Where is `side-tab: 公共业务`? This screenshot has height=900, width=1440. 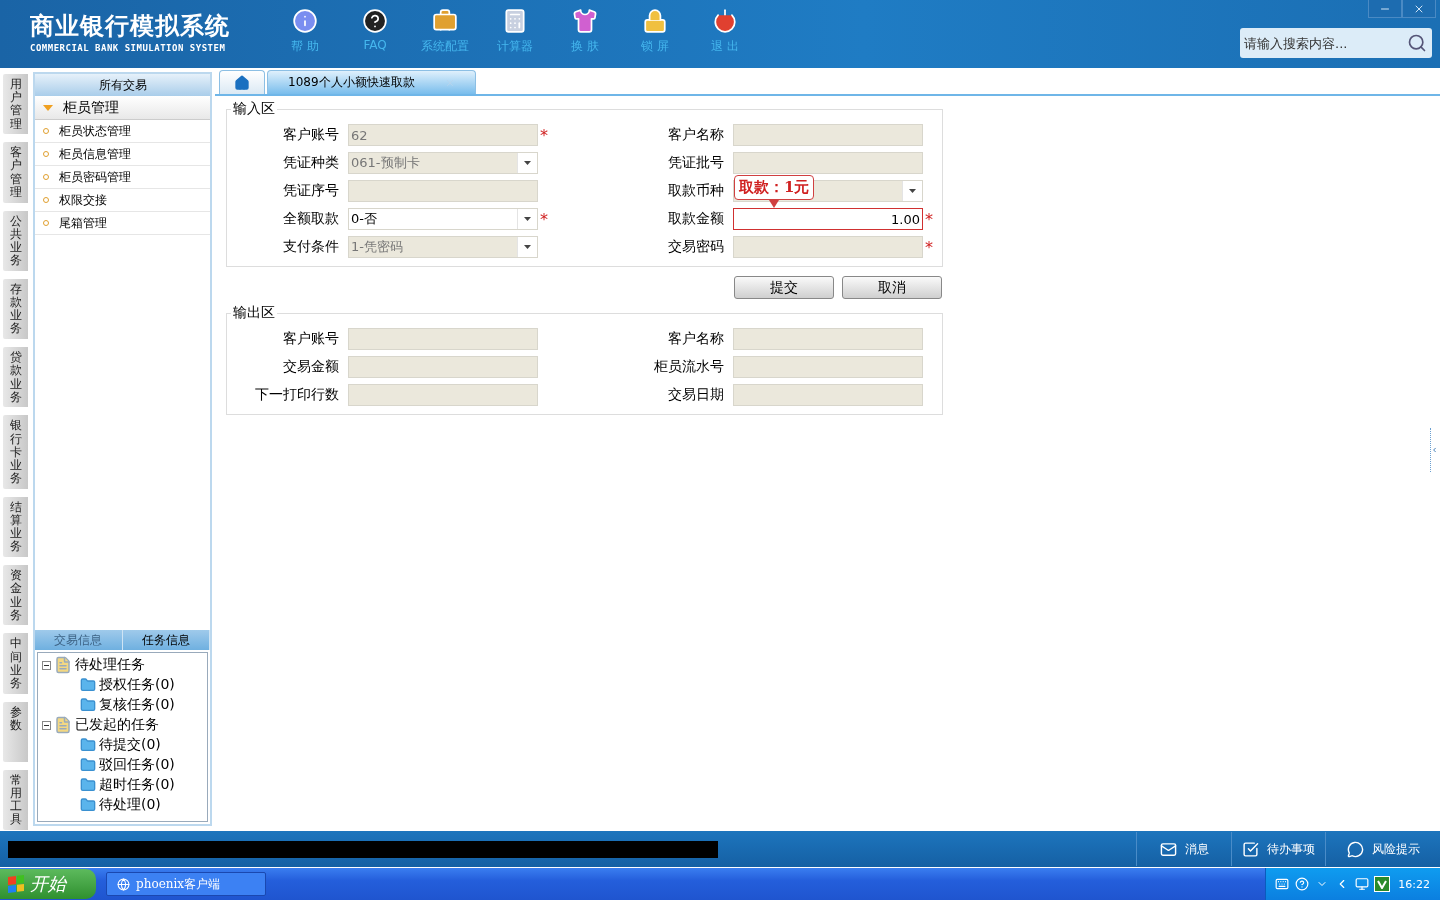 side-tab: 公共业务 is located at coordinates (15, 240).